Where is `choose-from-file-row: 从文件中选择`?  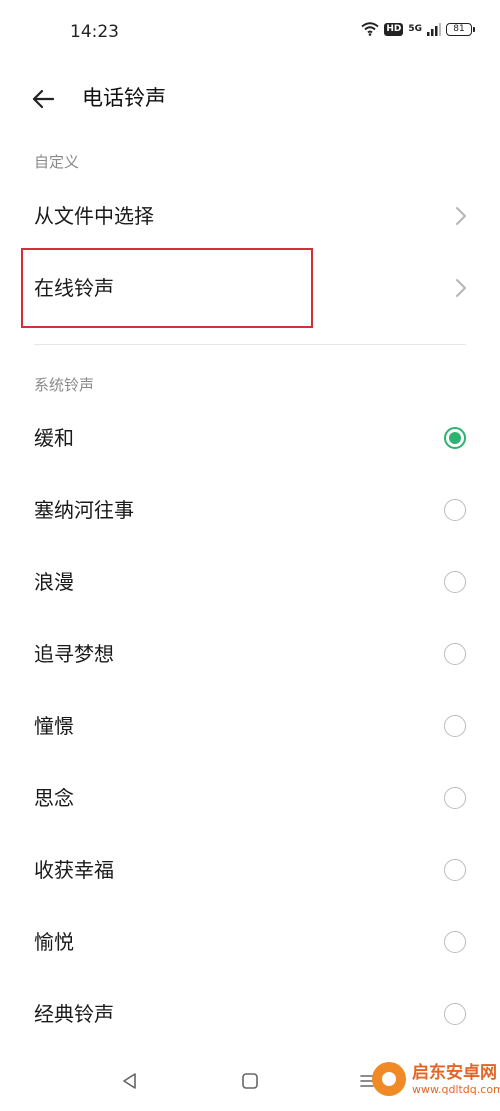 choose-from-file-row: 从文件中选择 is located at coordinates (250, 216).